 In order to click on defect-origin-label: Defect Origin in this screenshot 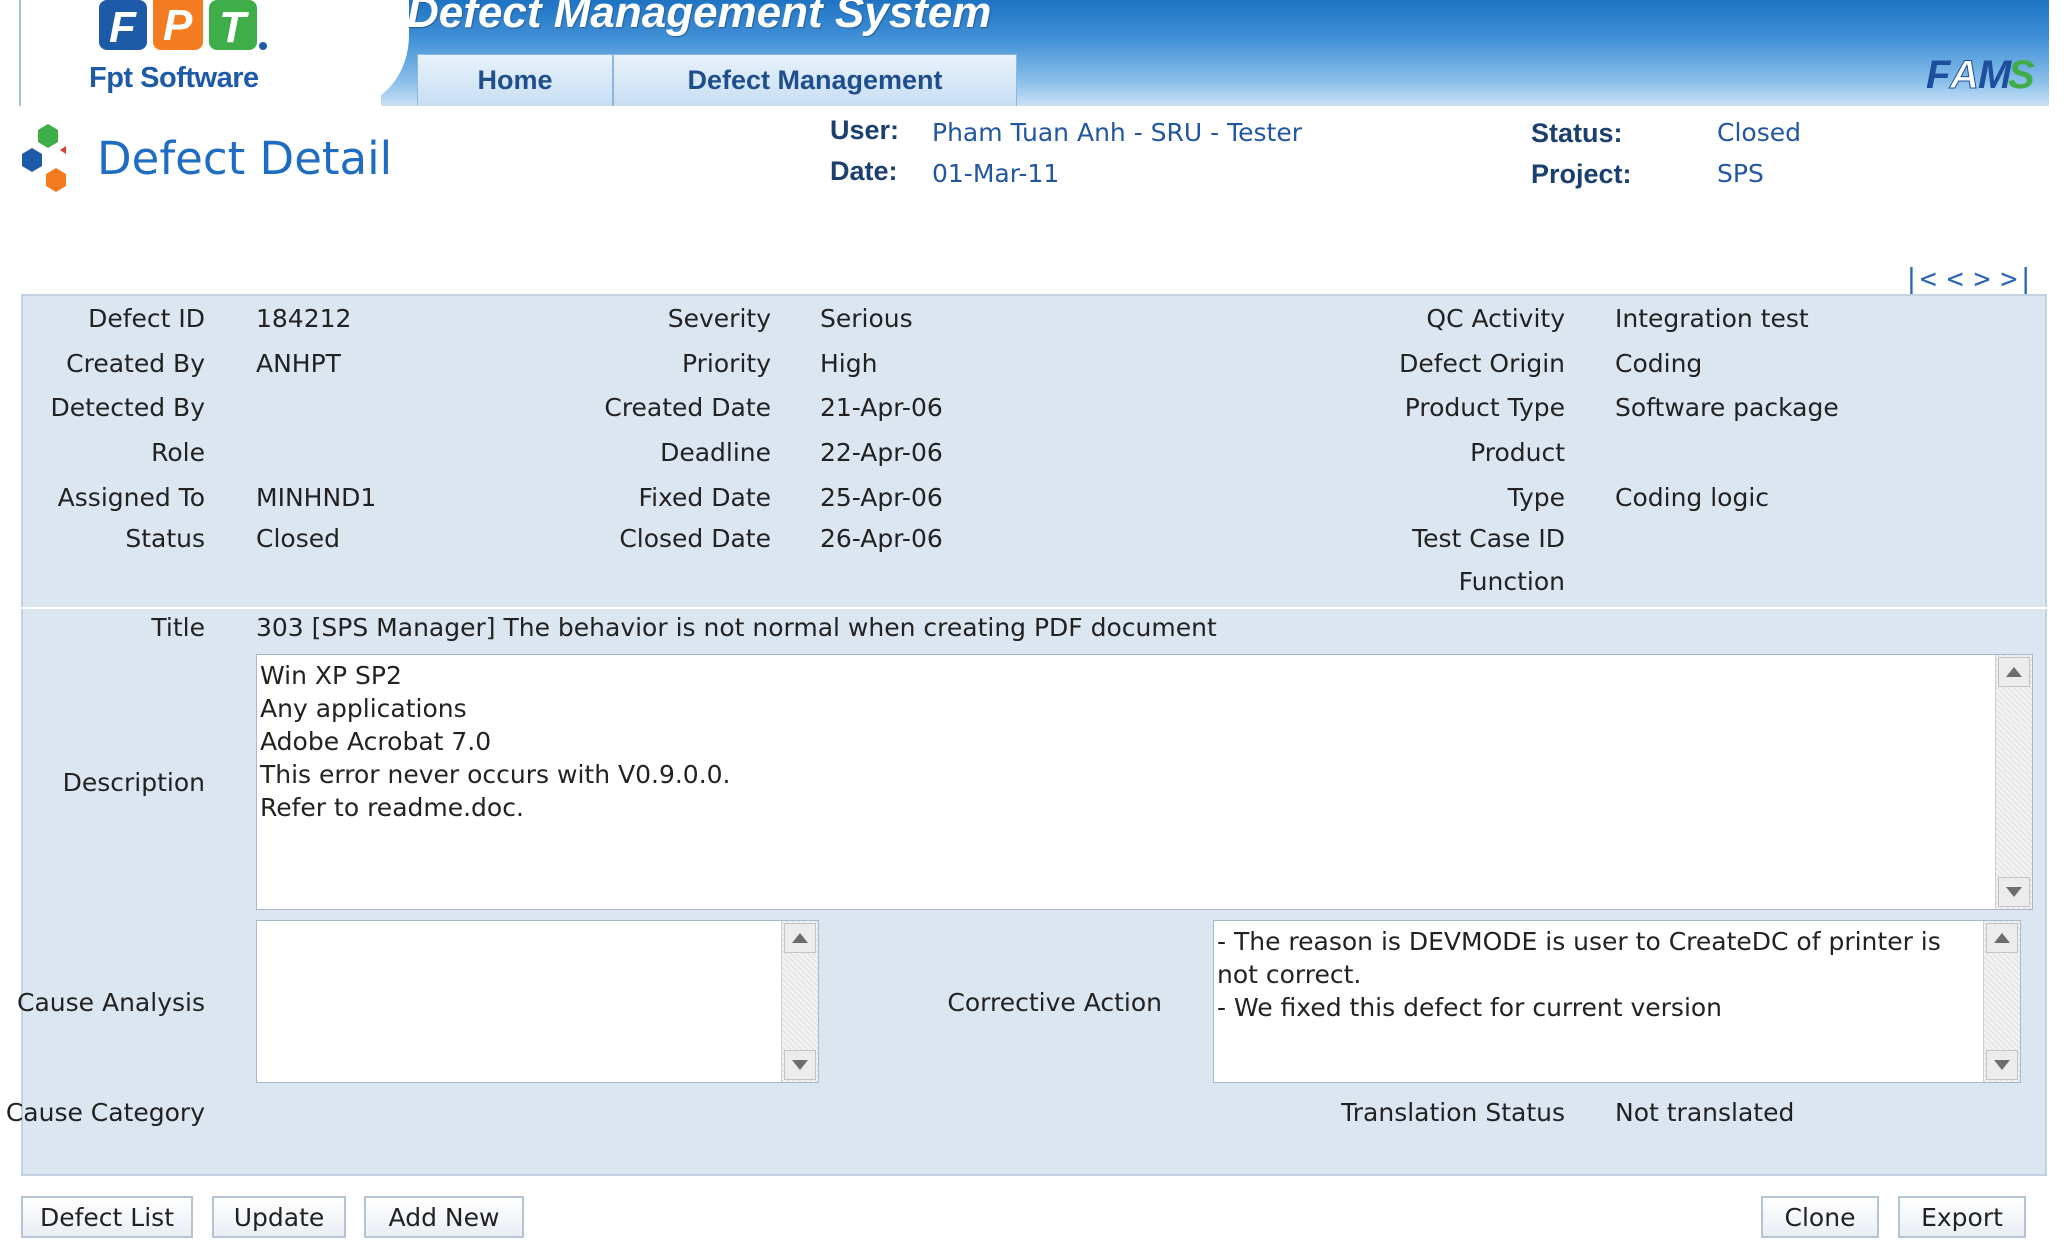, I will do `click(1482, 363)`.